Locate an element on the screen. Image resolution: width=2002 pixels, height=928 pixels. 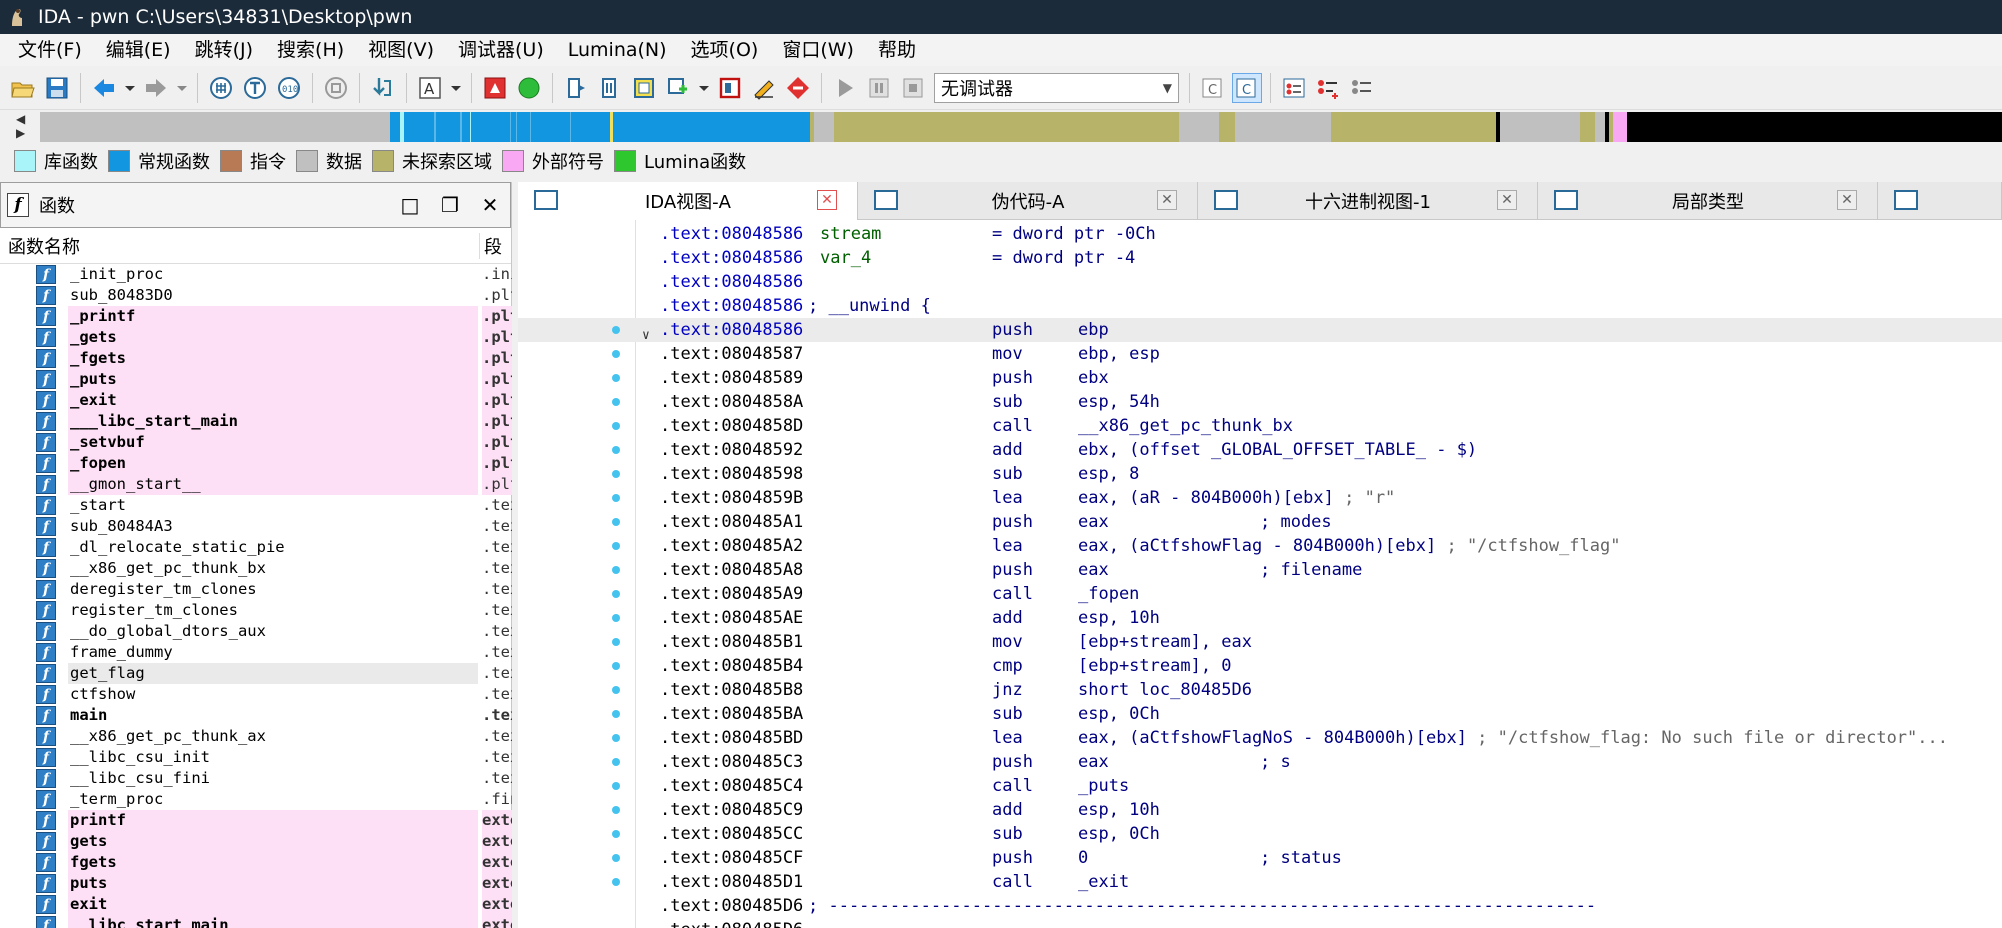
function-row: f _setvbuf.plt is located at coordinates (256, 442).